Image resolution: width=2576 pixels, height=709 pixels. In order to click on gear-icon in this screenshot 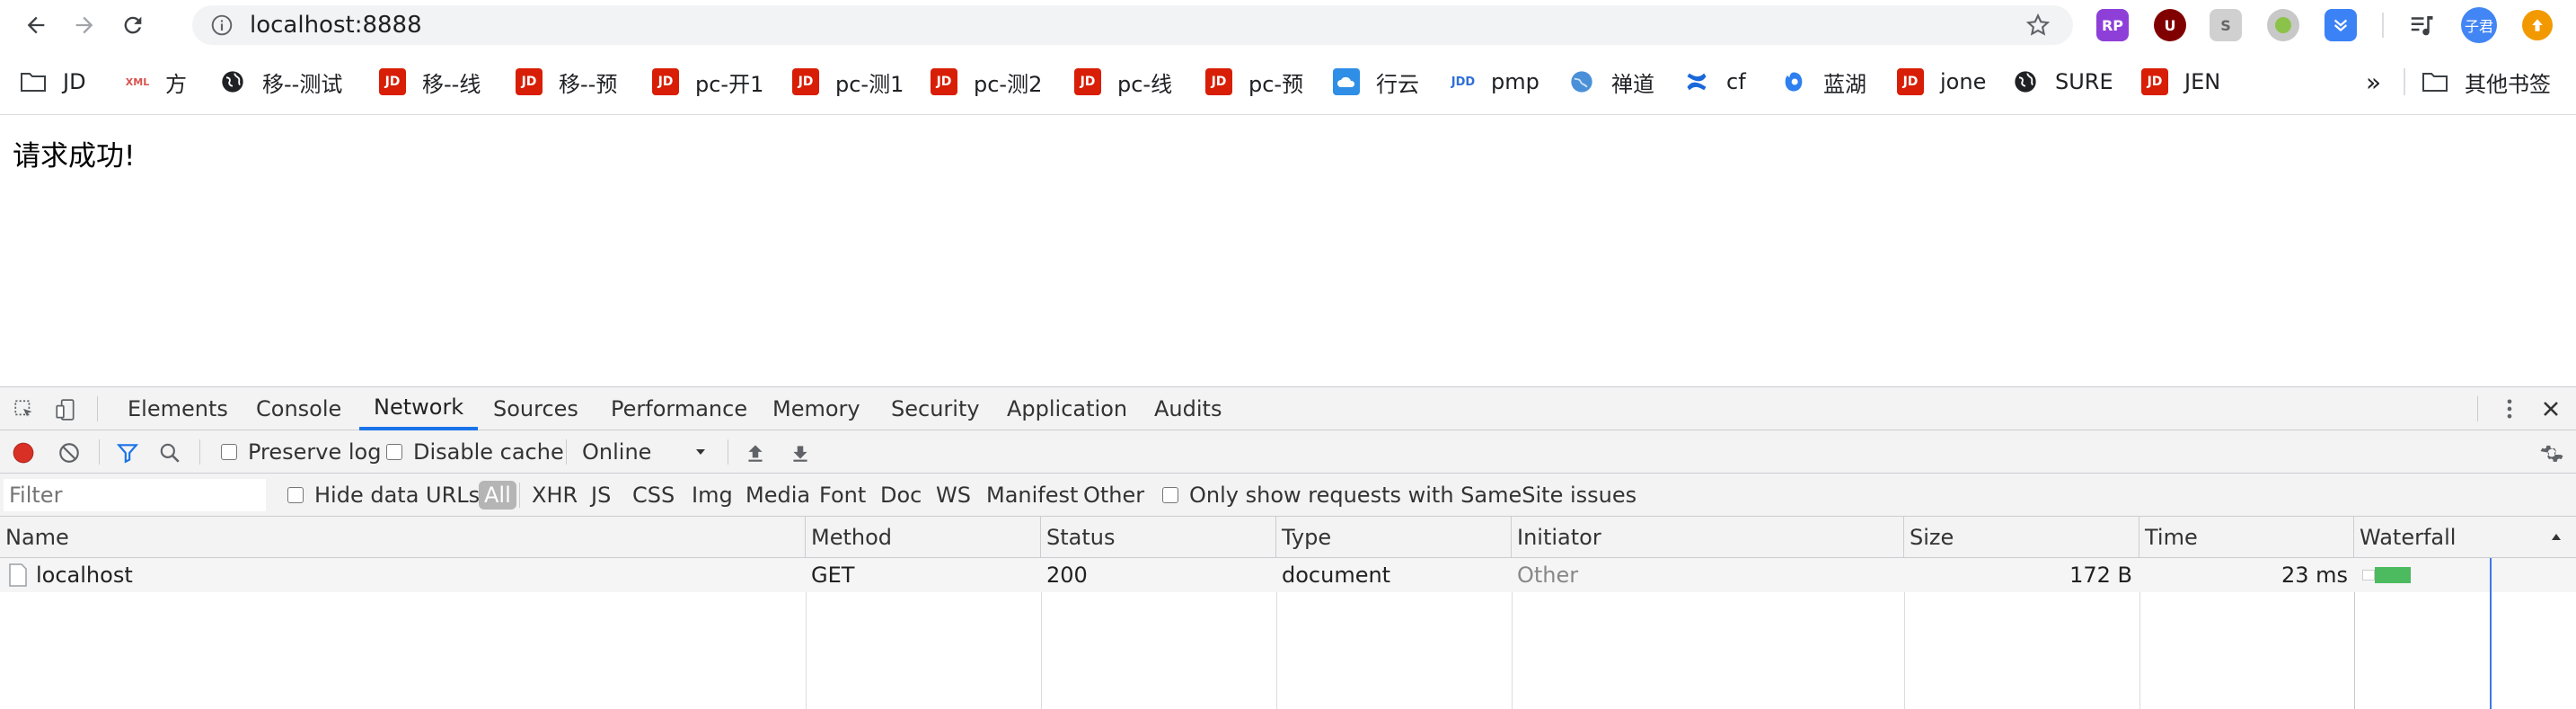, I will do `click(2551, 453)`.